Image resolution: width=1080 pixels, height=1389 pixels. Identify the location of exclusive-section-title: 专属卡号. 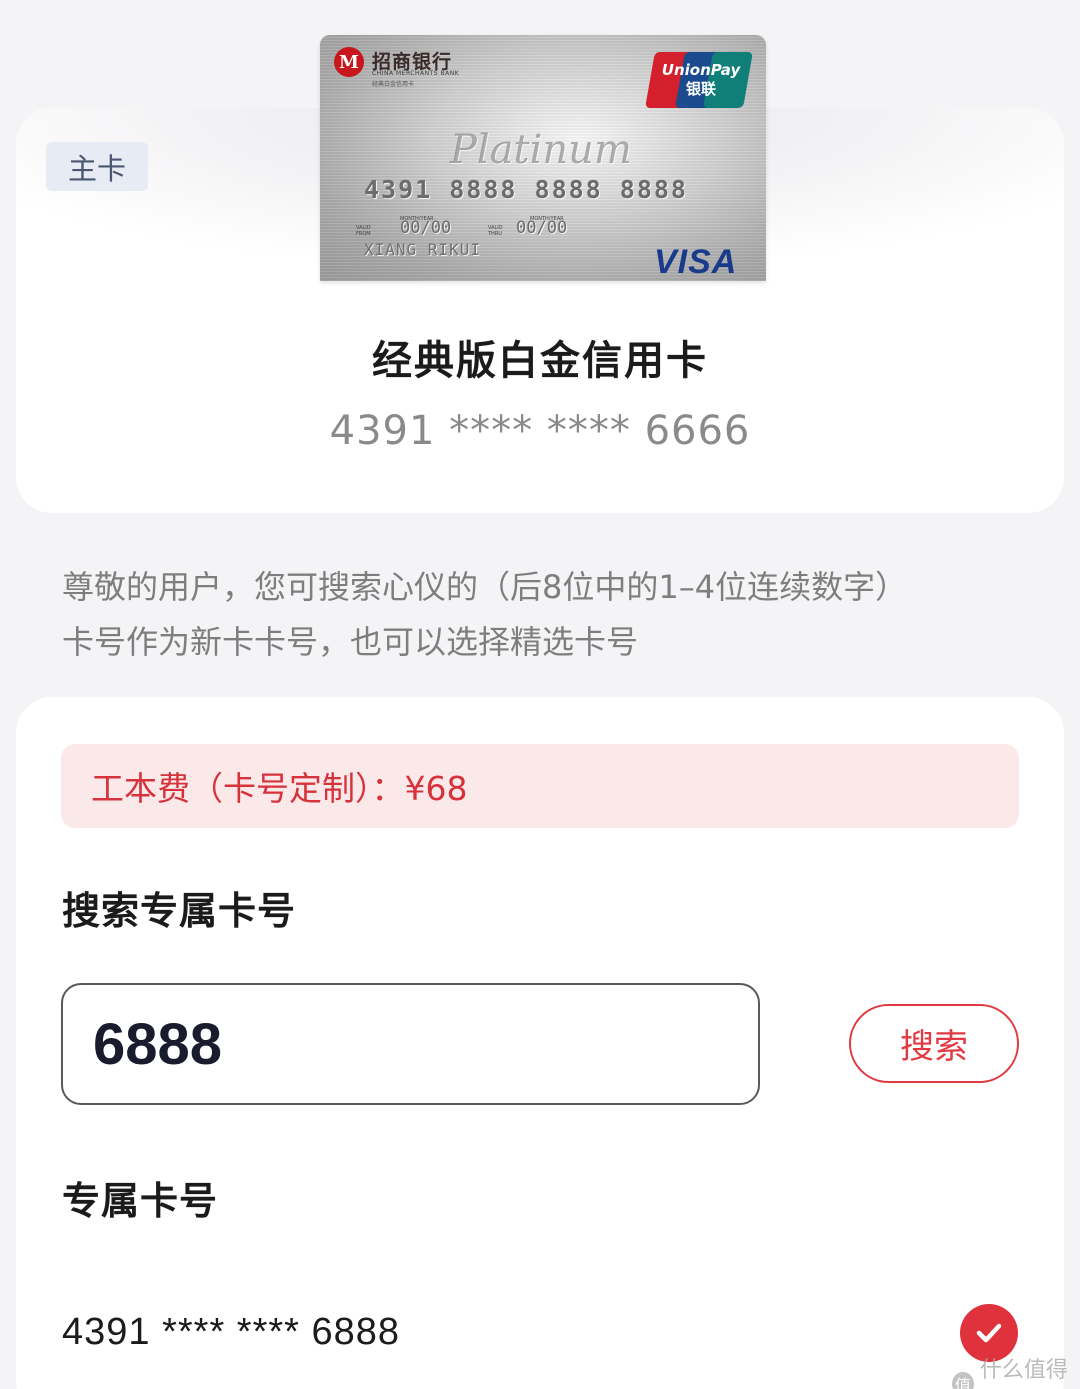
(140, 1201).